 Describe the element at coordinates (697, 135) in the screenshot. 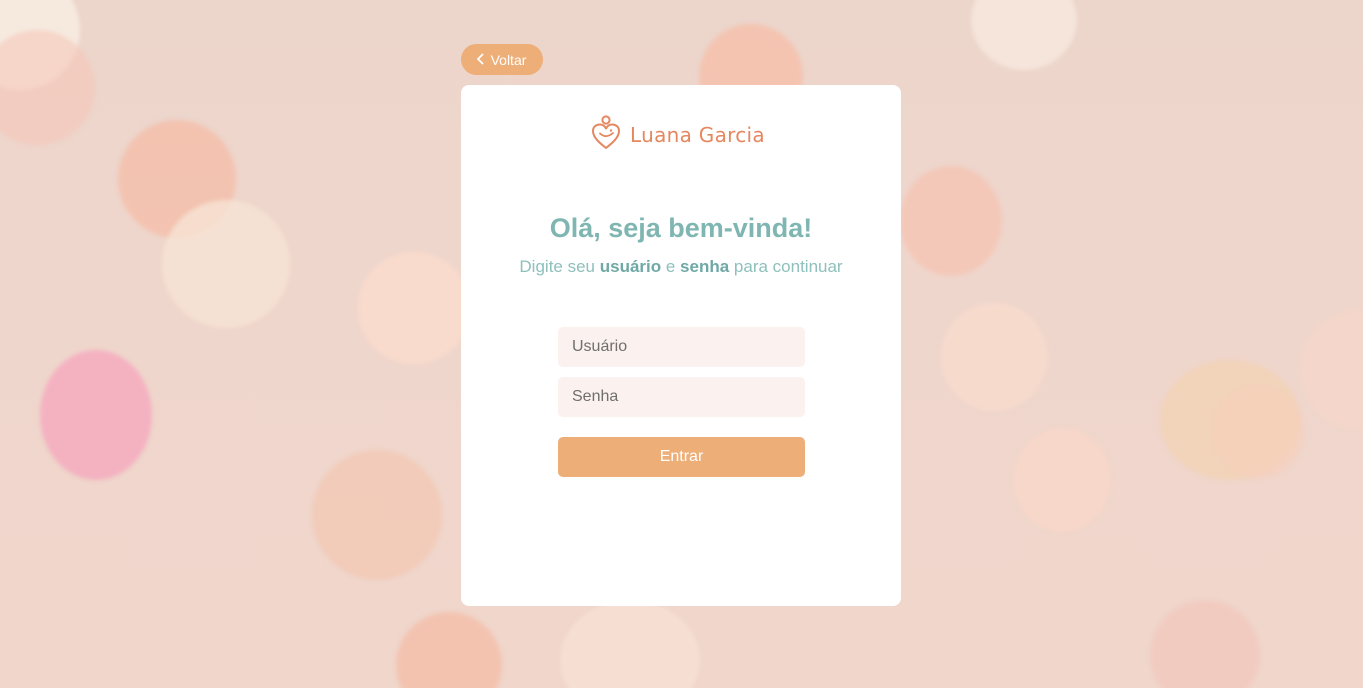

I see `brand-name: Luana Garcia` at that location.